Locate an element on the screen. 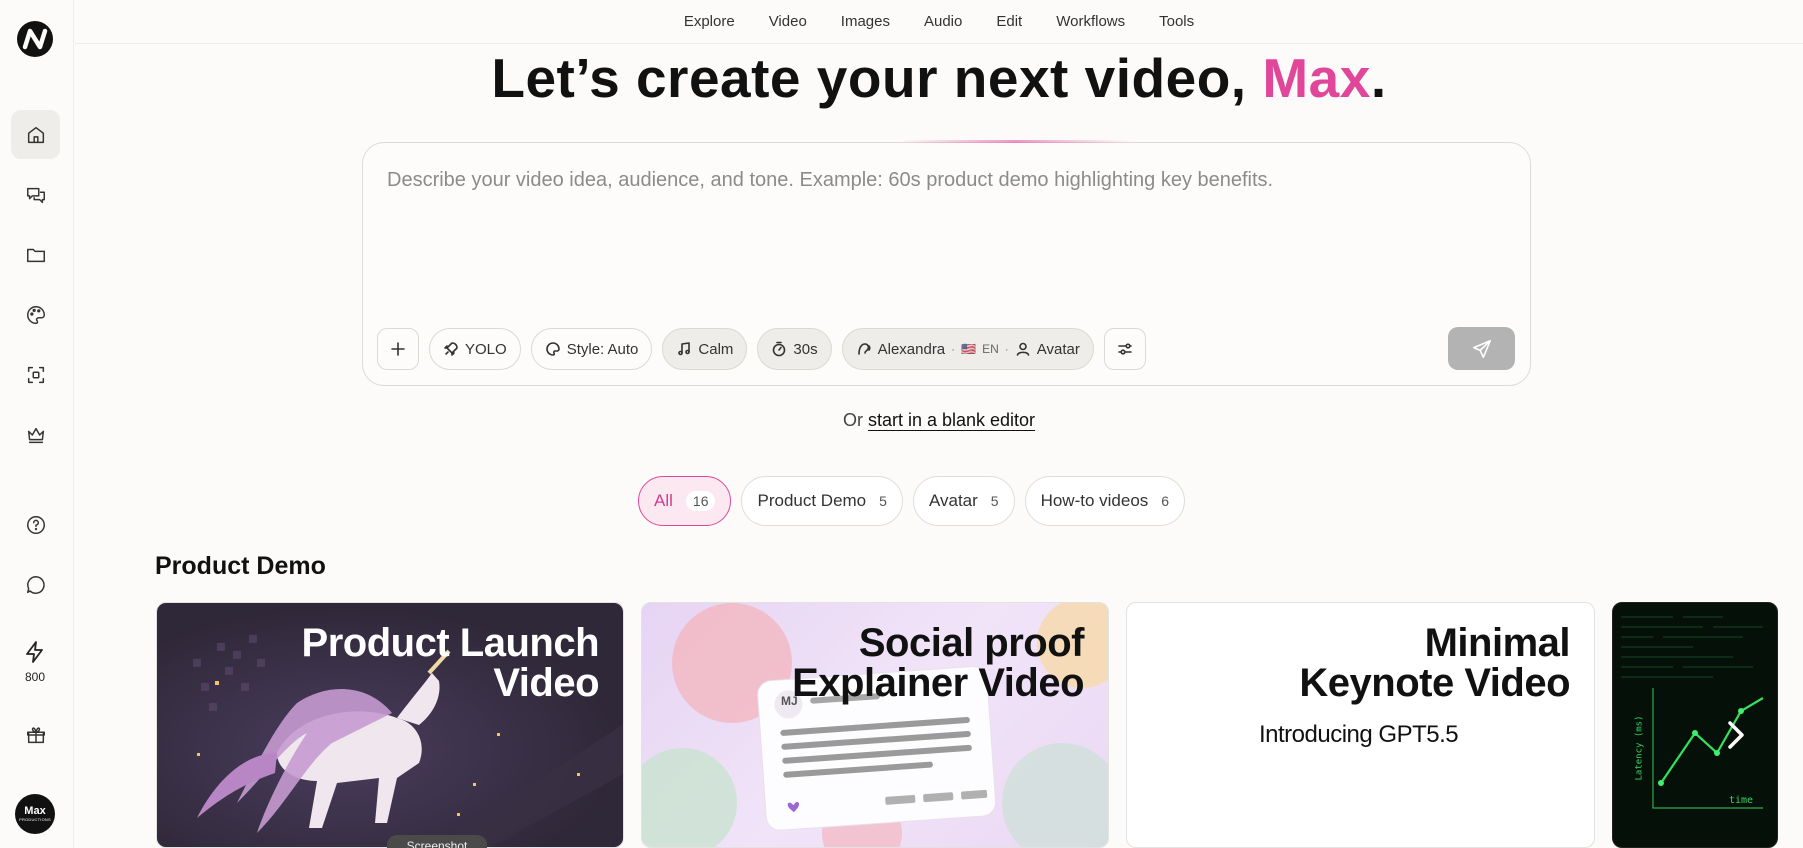  sidebar-item-home is located at coordinates (35, 134).